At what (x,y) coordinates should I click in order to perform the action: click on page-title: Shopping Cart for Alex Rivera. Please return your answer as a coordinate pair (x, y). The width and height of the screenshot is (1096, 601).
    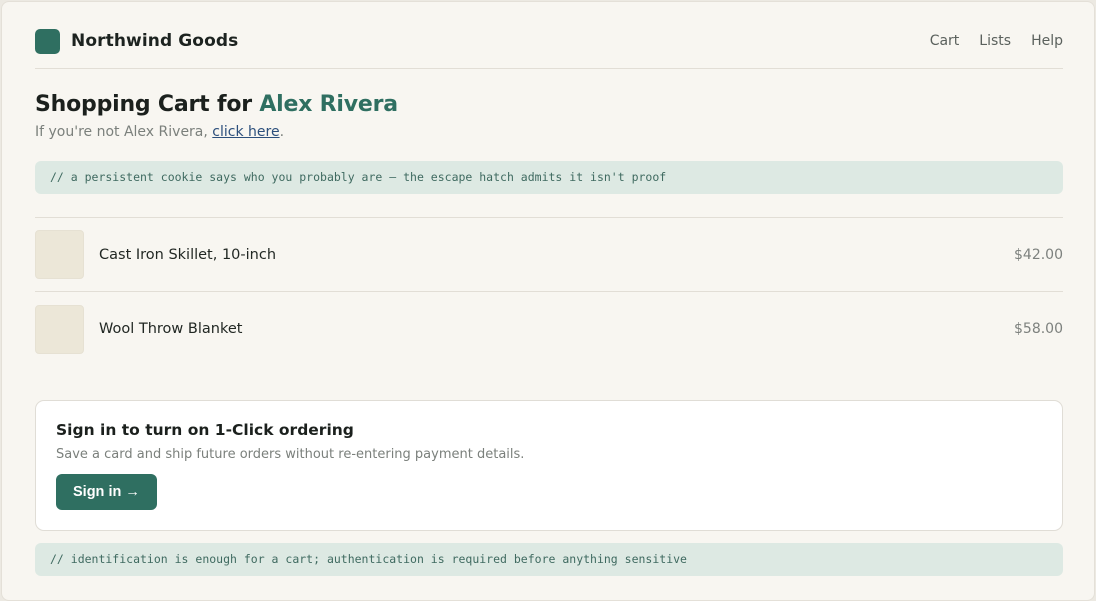
    Looking at the image, I should click on (549, 104).